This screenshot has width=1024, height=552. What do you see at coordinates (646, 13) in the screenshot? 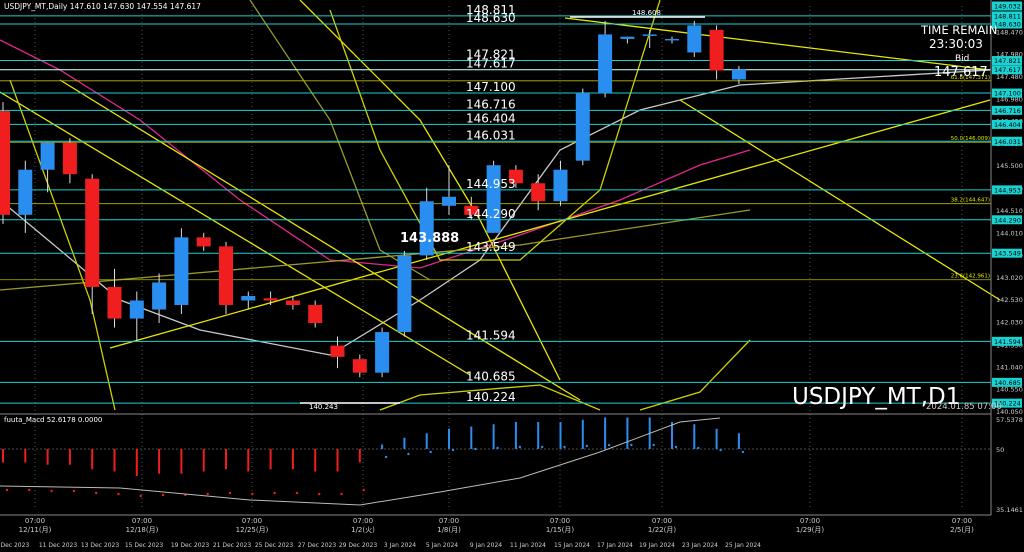
I see `high-annotation: 148.608` at bounding box center [646, 13].